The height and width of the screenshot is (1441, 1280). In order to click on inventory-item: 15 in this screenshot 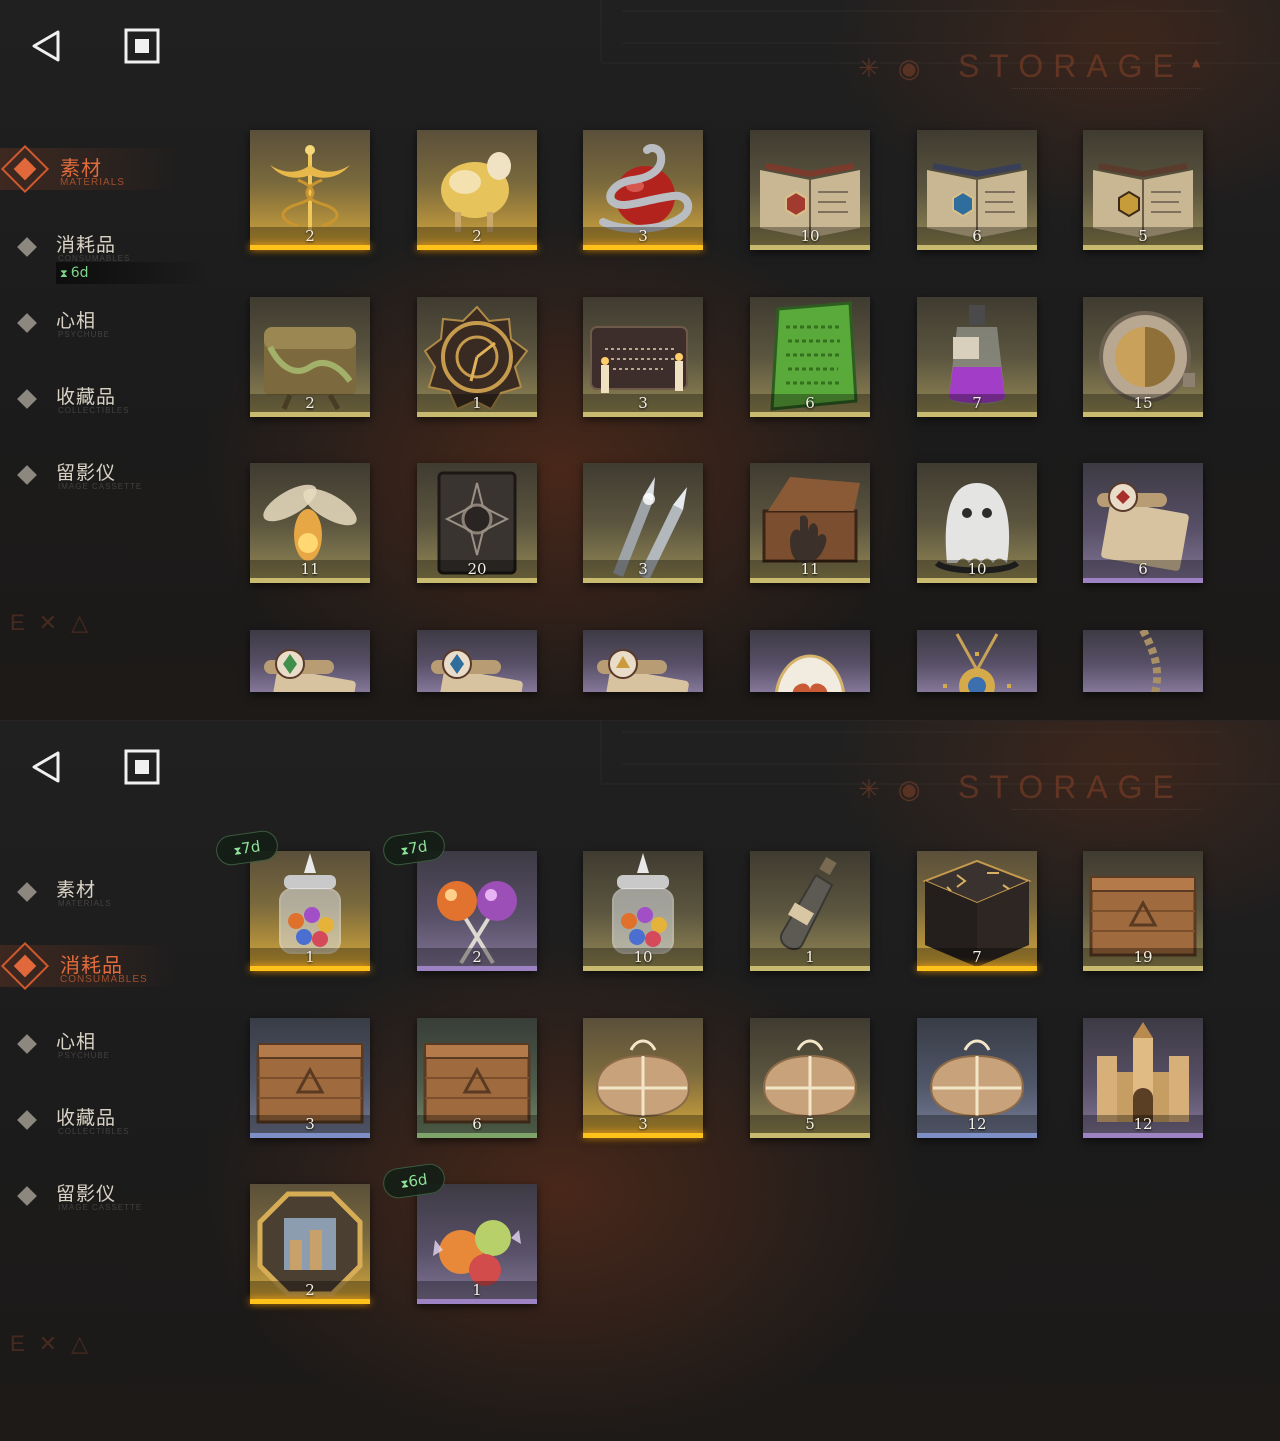, I will do `click(1143, 357)`.